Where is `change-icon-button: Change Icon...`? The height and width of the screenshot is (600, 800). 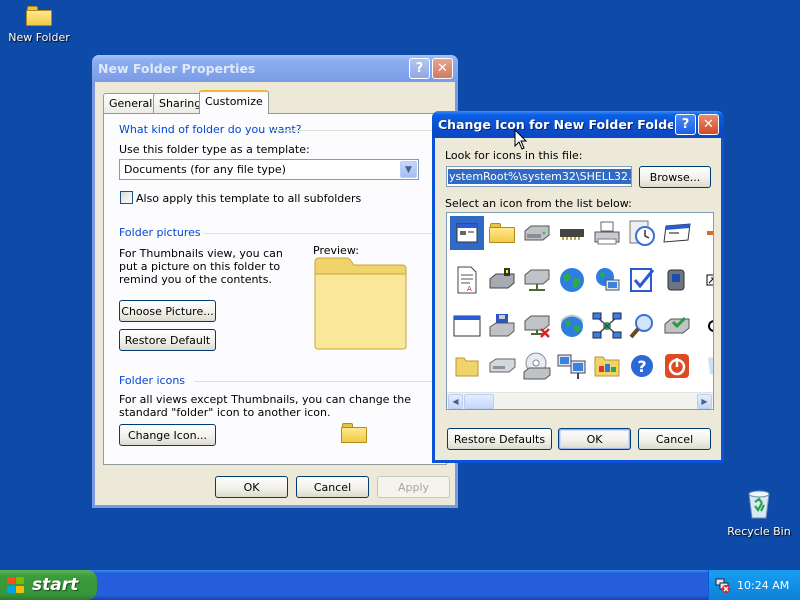
change-icon-button: Change Icon... is located at coordinates (167, 435).